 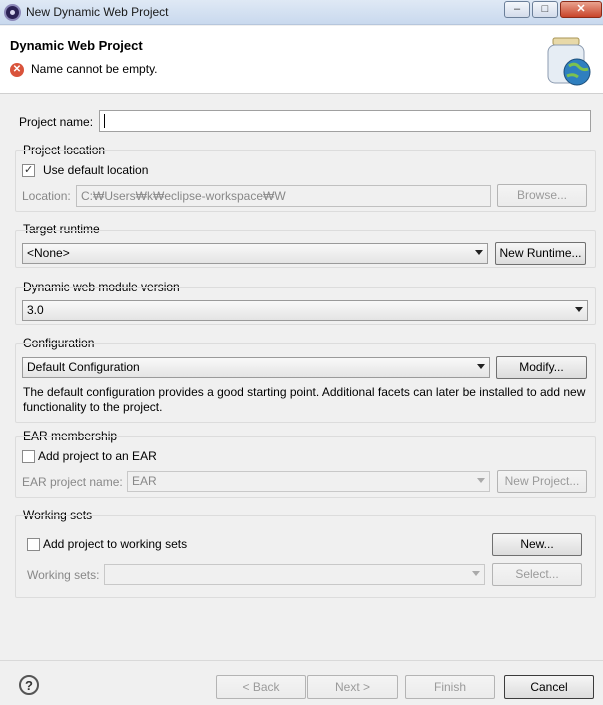 I want to click on target-runtime-select: <None>, so click(x=255, y=253).